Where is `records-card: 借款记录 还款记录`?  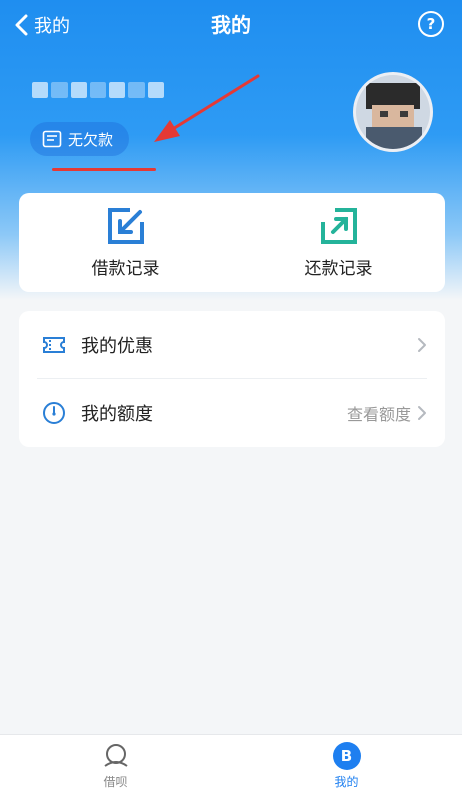
records-card: 借款记录 还款记录 is located at coordinates (232, 242).